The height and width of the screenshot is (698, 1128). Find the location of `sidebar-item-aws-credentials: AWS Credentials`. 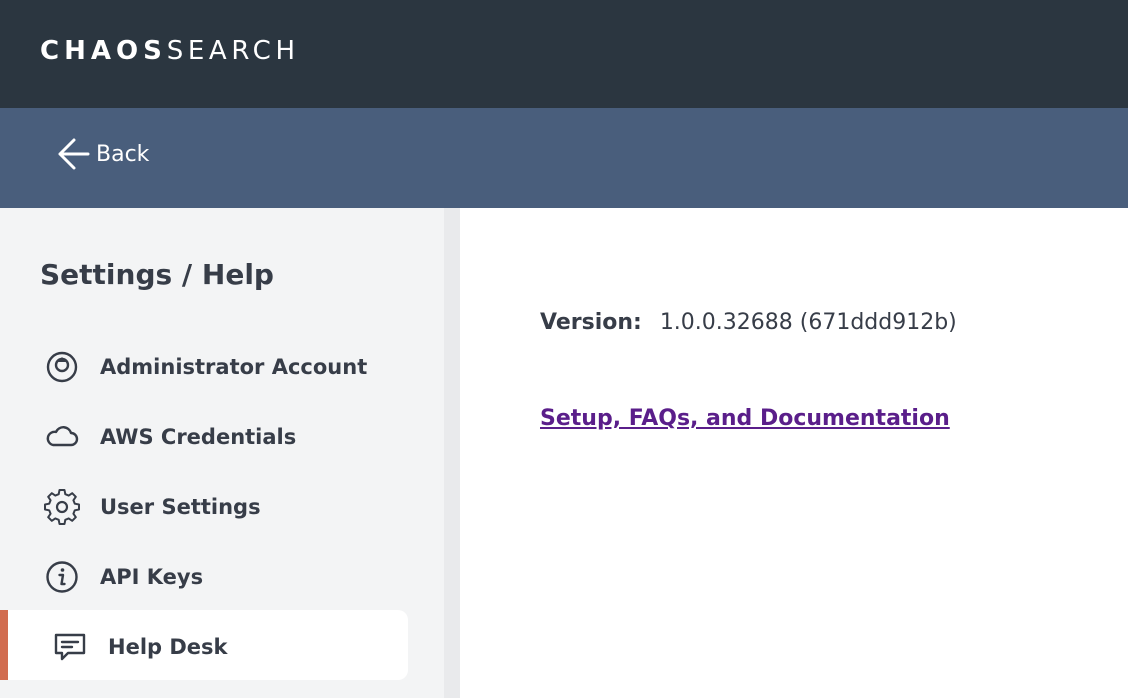

sidebar-item-aws-credentials: AWS Credentials is located at coordinates (220, 437).